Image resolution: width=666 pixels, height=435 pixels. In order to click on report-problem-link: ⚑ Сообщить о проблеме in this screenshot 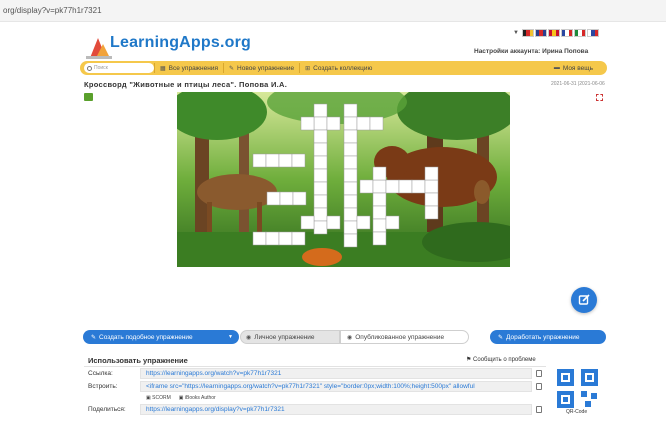, I will do `click(501, 359)`.